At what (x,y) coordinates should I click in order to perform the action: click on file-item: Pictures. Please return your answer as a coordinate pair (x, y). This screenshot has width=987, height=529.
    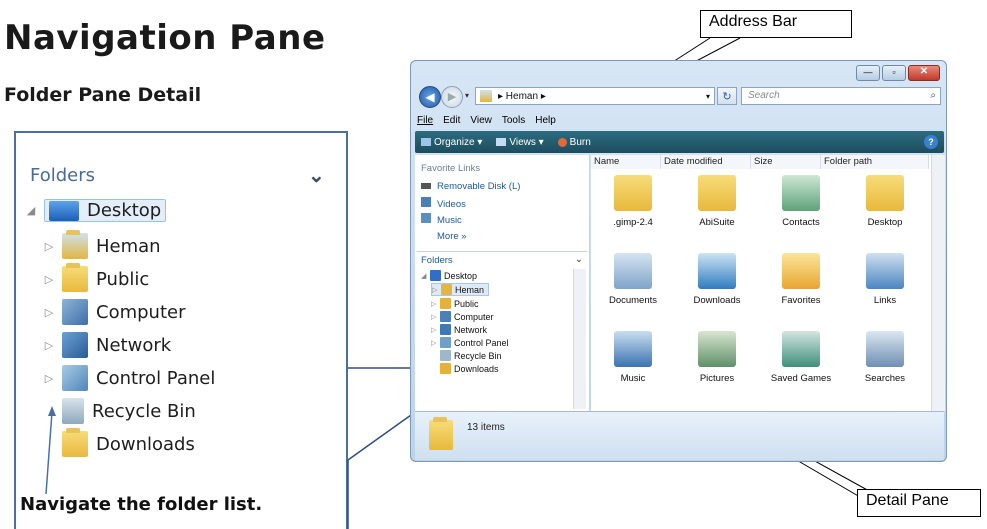
    Looking at the image, I should click on (717, 357).